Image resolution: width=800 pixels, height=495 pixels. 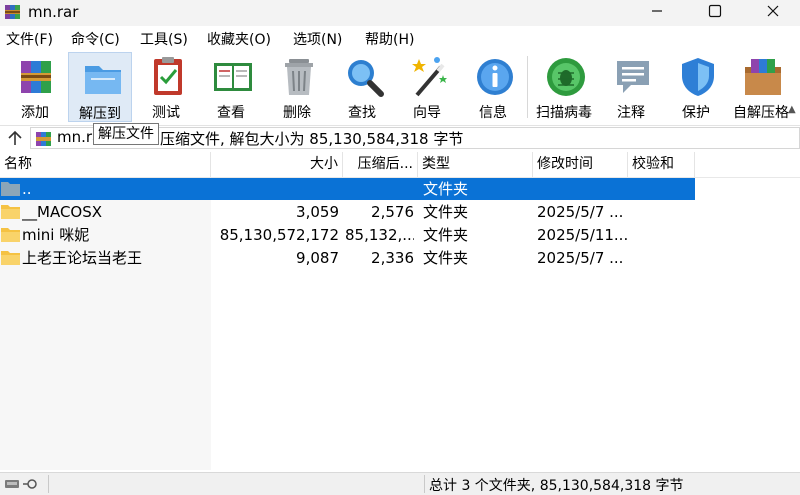 I want to click on close-icon, so click(x=773, y=11).